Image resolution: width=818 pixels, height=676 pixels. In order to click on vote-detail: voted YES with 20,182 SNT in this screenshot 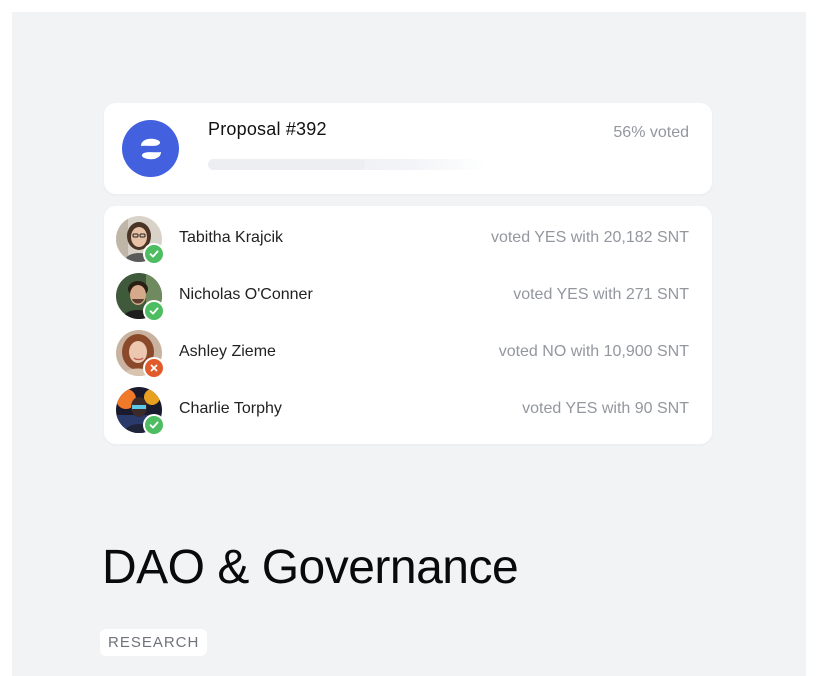, I will do `click(589, 237)`.